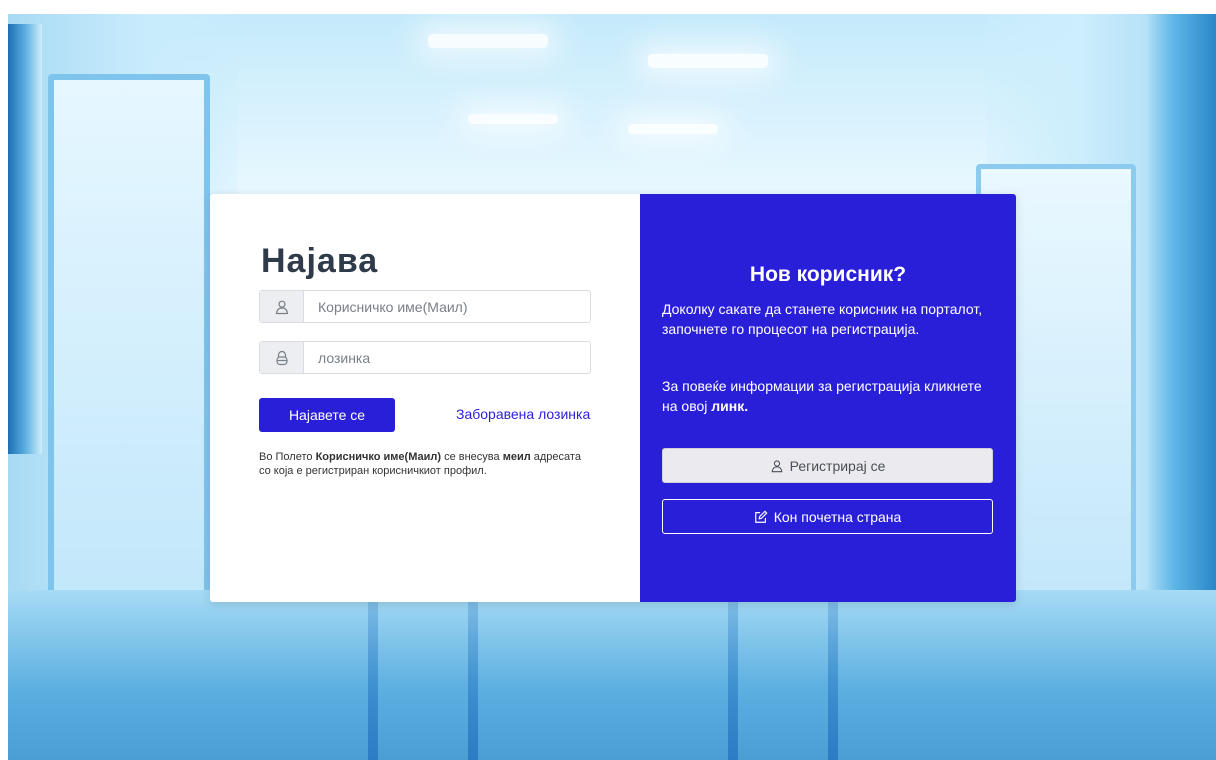  Describe the element at coordinates (472, 457) in the screenshot. I see `hint-text: се внесува` at that location.